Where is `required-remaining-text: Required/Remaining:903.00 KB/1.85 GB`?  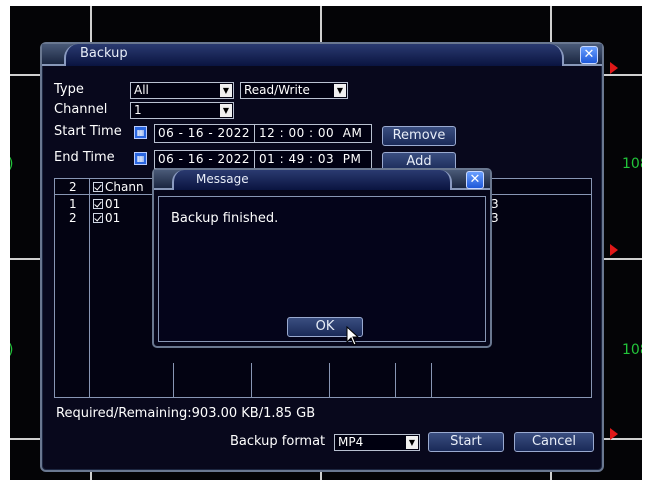 required-remaining-text: Required/Remaining:903.00 KB/1.85 GB is located at coordinates (186, 413).